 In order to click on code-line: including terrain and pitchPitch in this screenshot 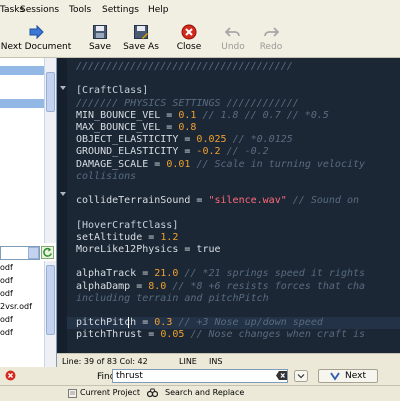, I will do `click(172, 299)`.